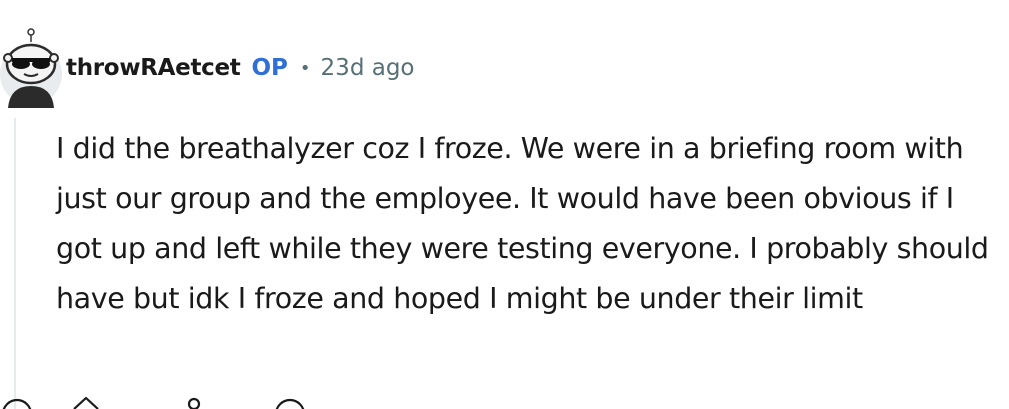 Image resolution: width=1009 pixels, height=409 pixels. I want to click on snoo-avatar-icon, so click(31, 68).